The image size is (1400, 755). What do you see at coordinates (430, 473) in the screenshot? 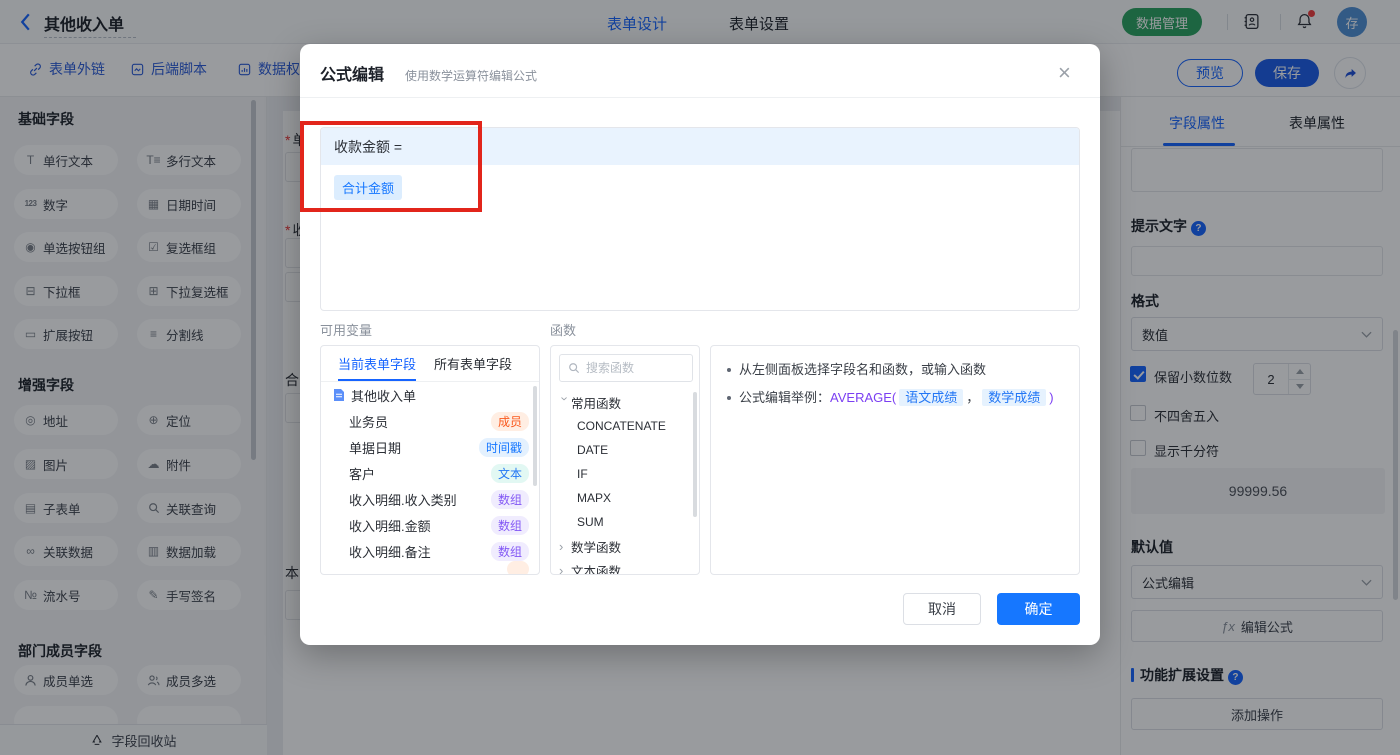
I see `variable-row: 客户 文本` at bounding box center [430, 473].